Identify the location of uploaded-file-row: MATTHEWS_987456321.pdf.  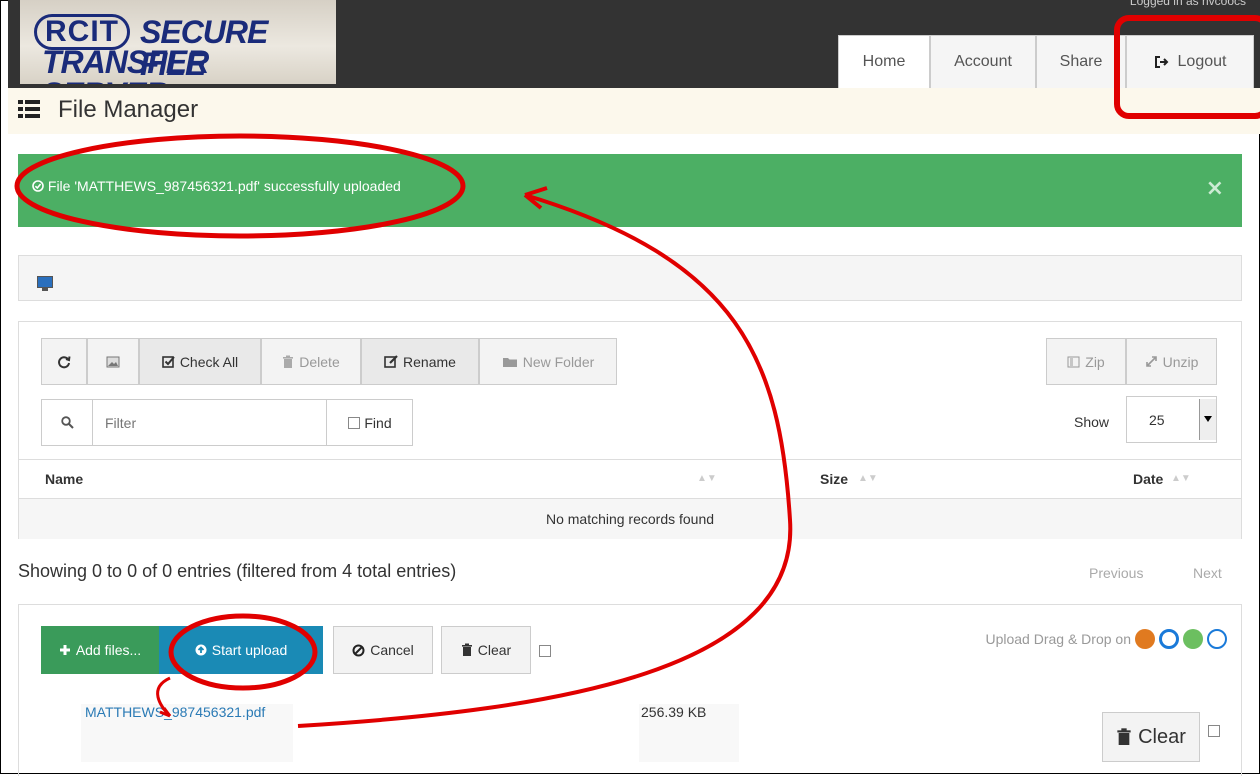
(187, 733).